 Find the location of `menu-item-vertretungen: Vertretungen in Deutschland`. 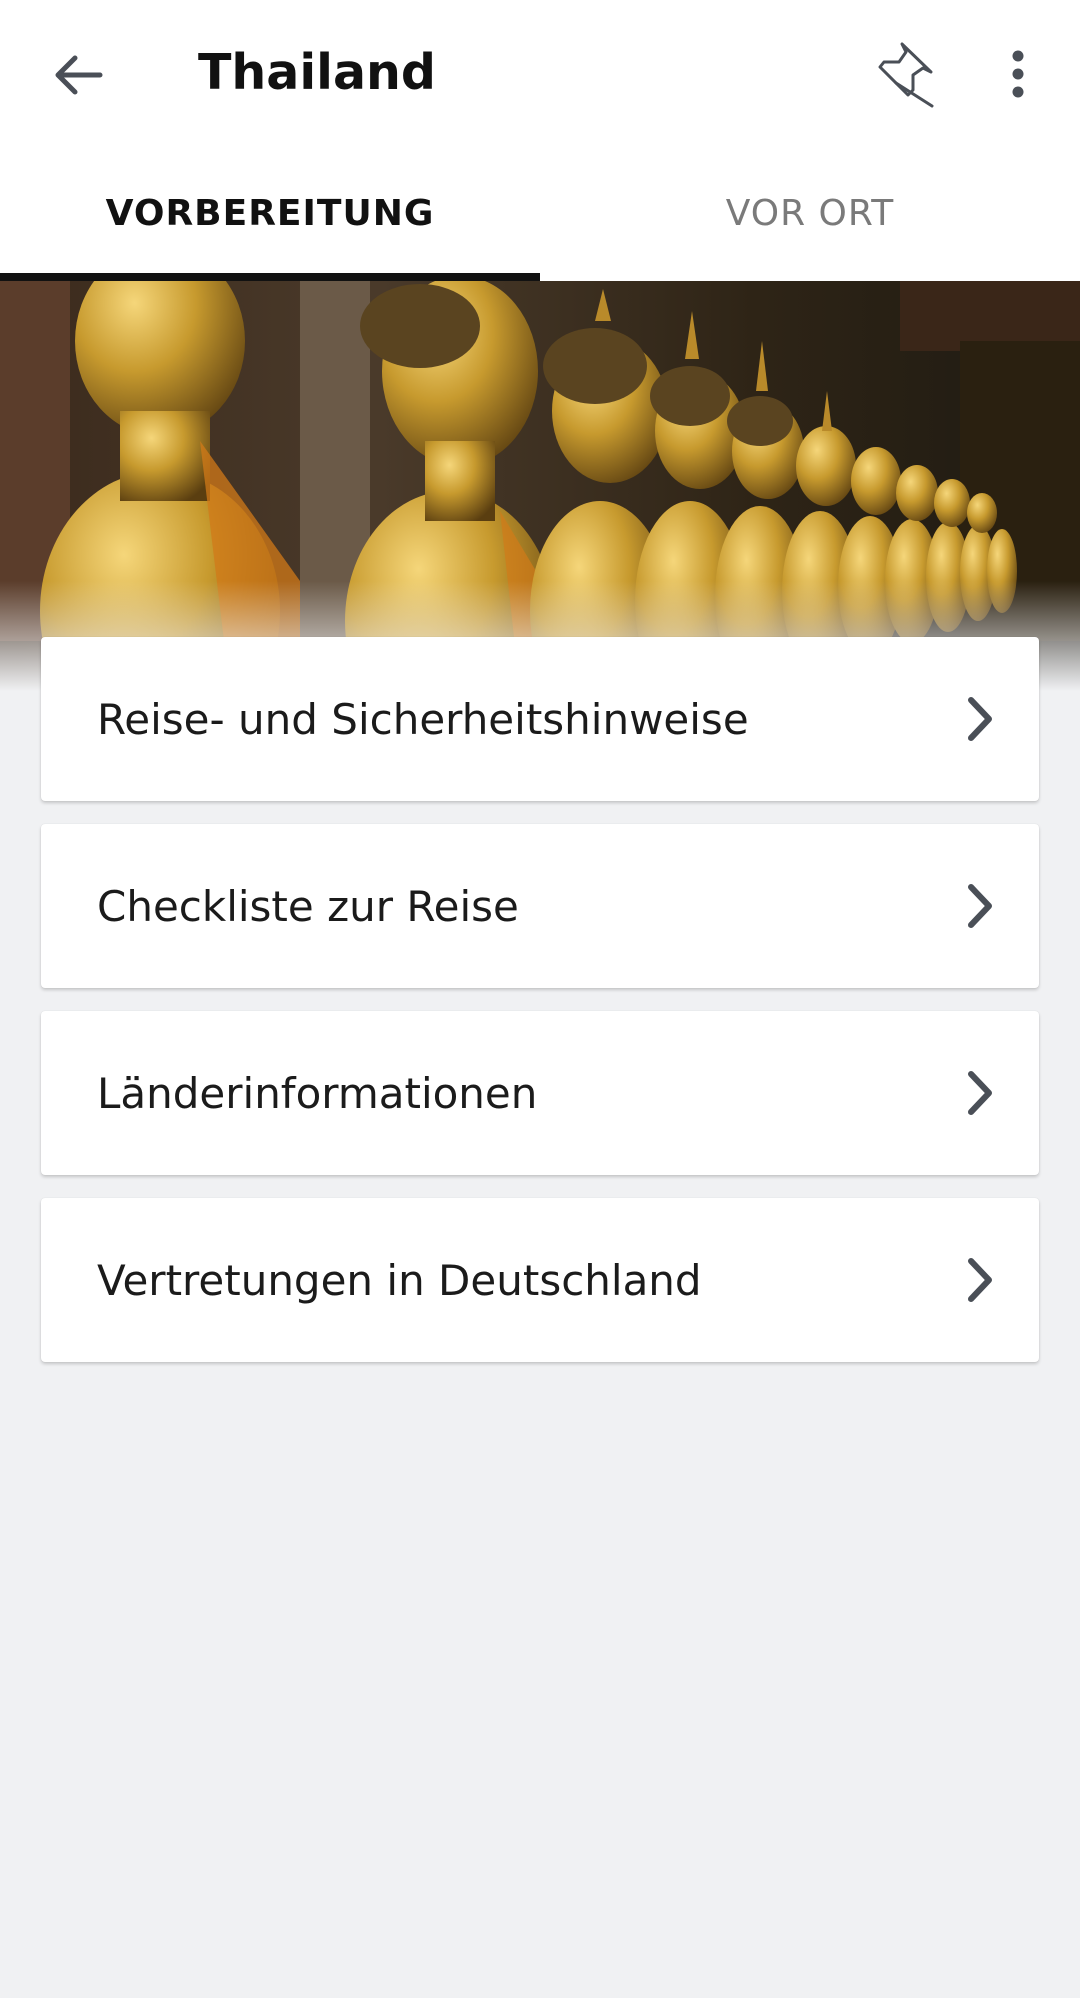

menu-item-vertretungen: Vertretungen in Deutschland is located at coordinates (540, 1280).